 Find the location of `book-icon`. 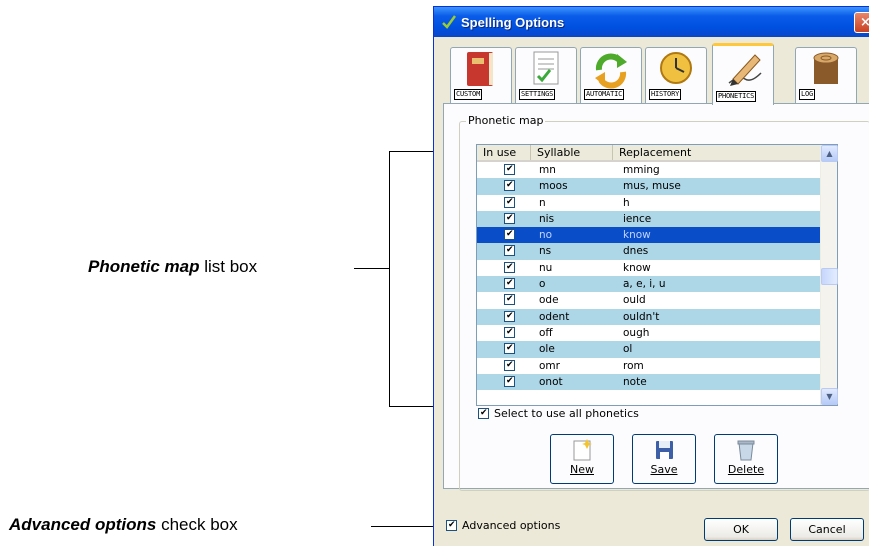

book-icon is located at coordinates (480, 69).